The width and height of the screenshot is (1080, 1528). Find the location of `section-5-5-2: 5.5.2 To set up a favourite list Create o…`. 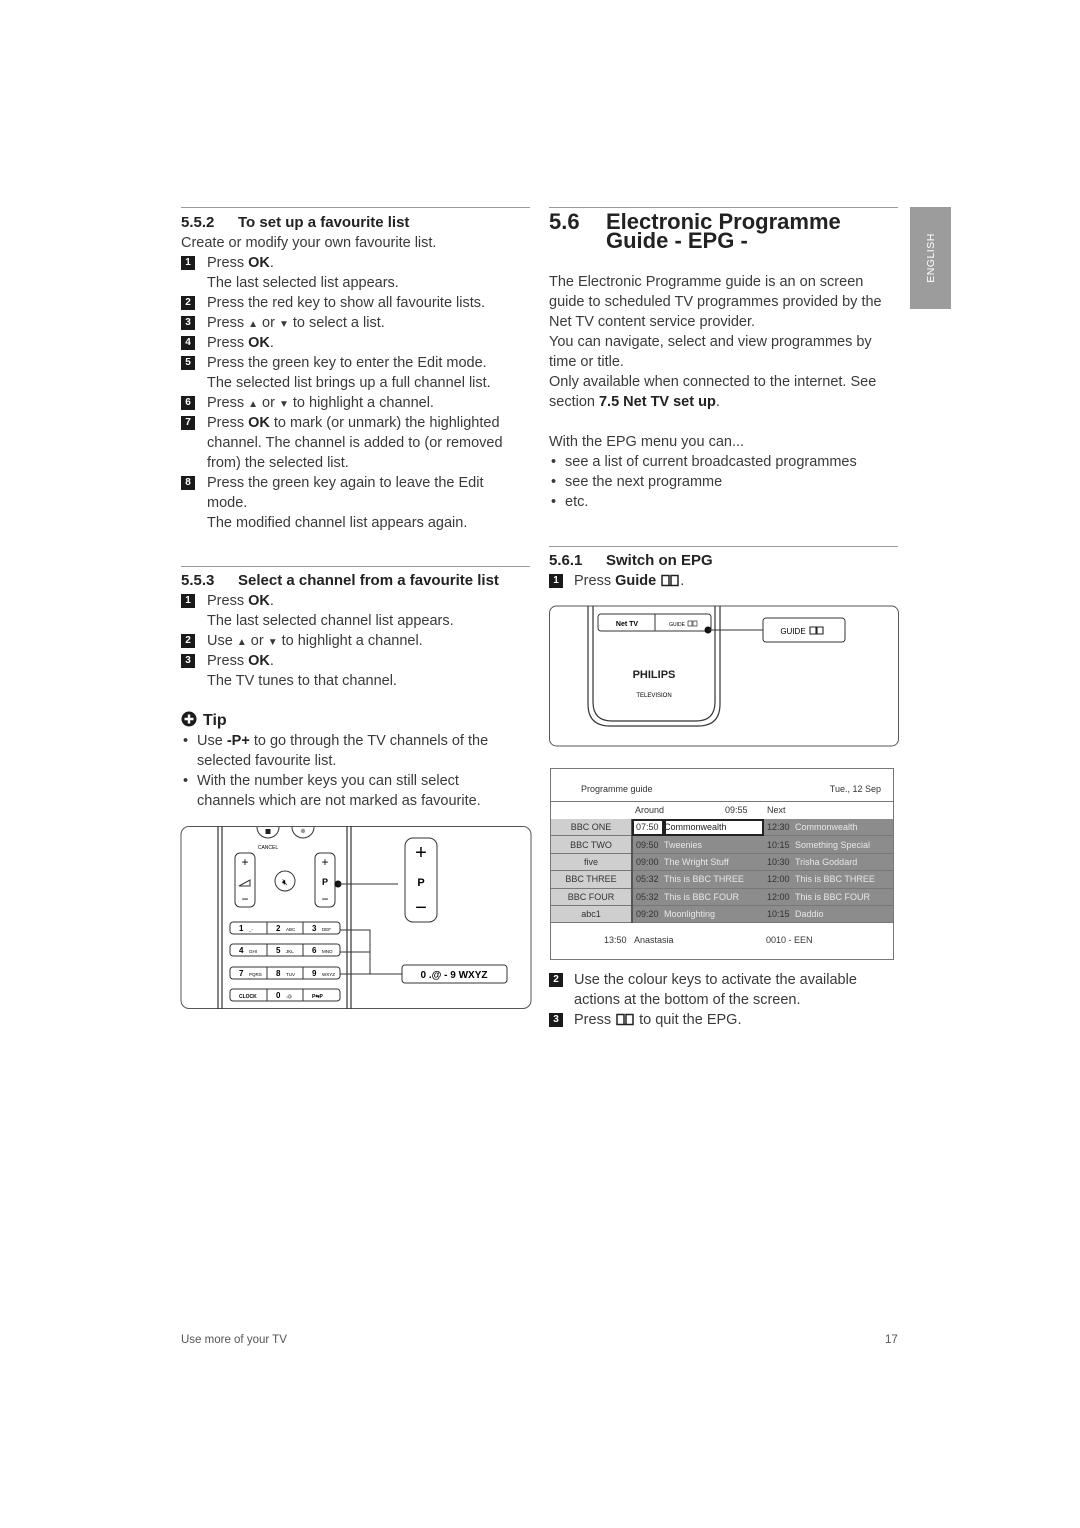

section-5-5-2: 5.5.2 To set up a favourite list Create o… is located at coordinates (355, 370).